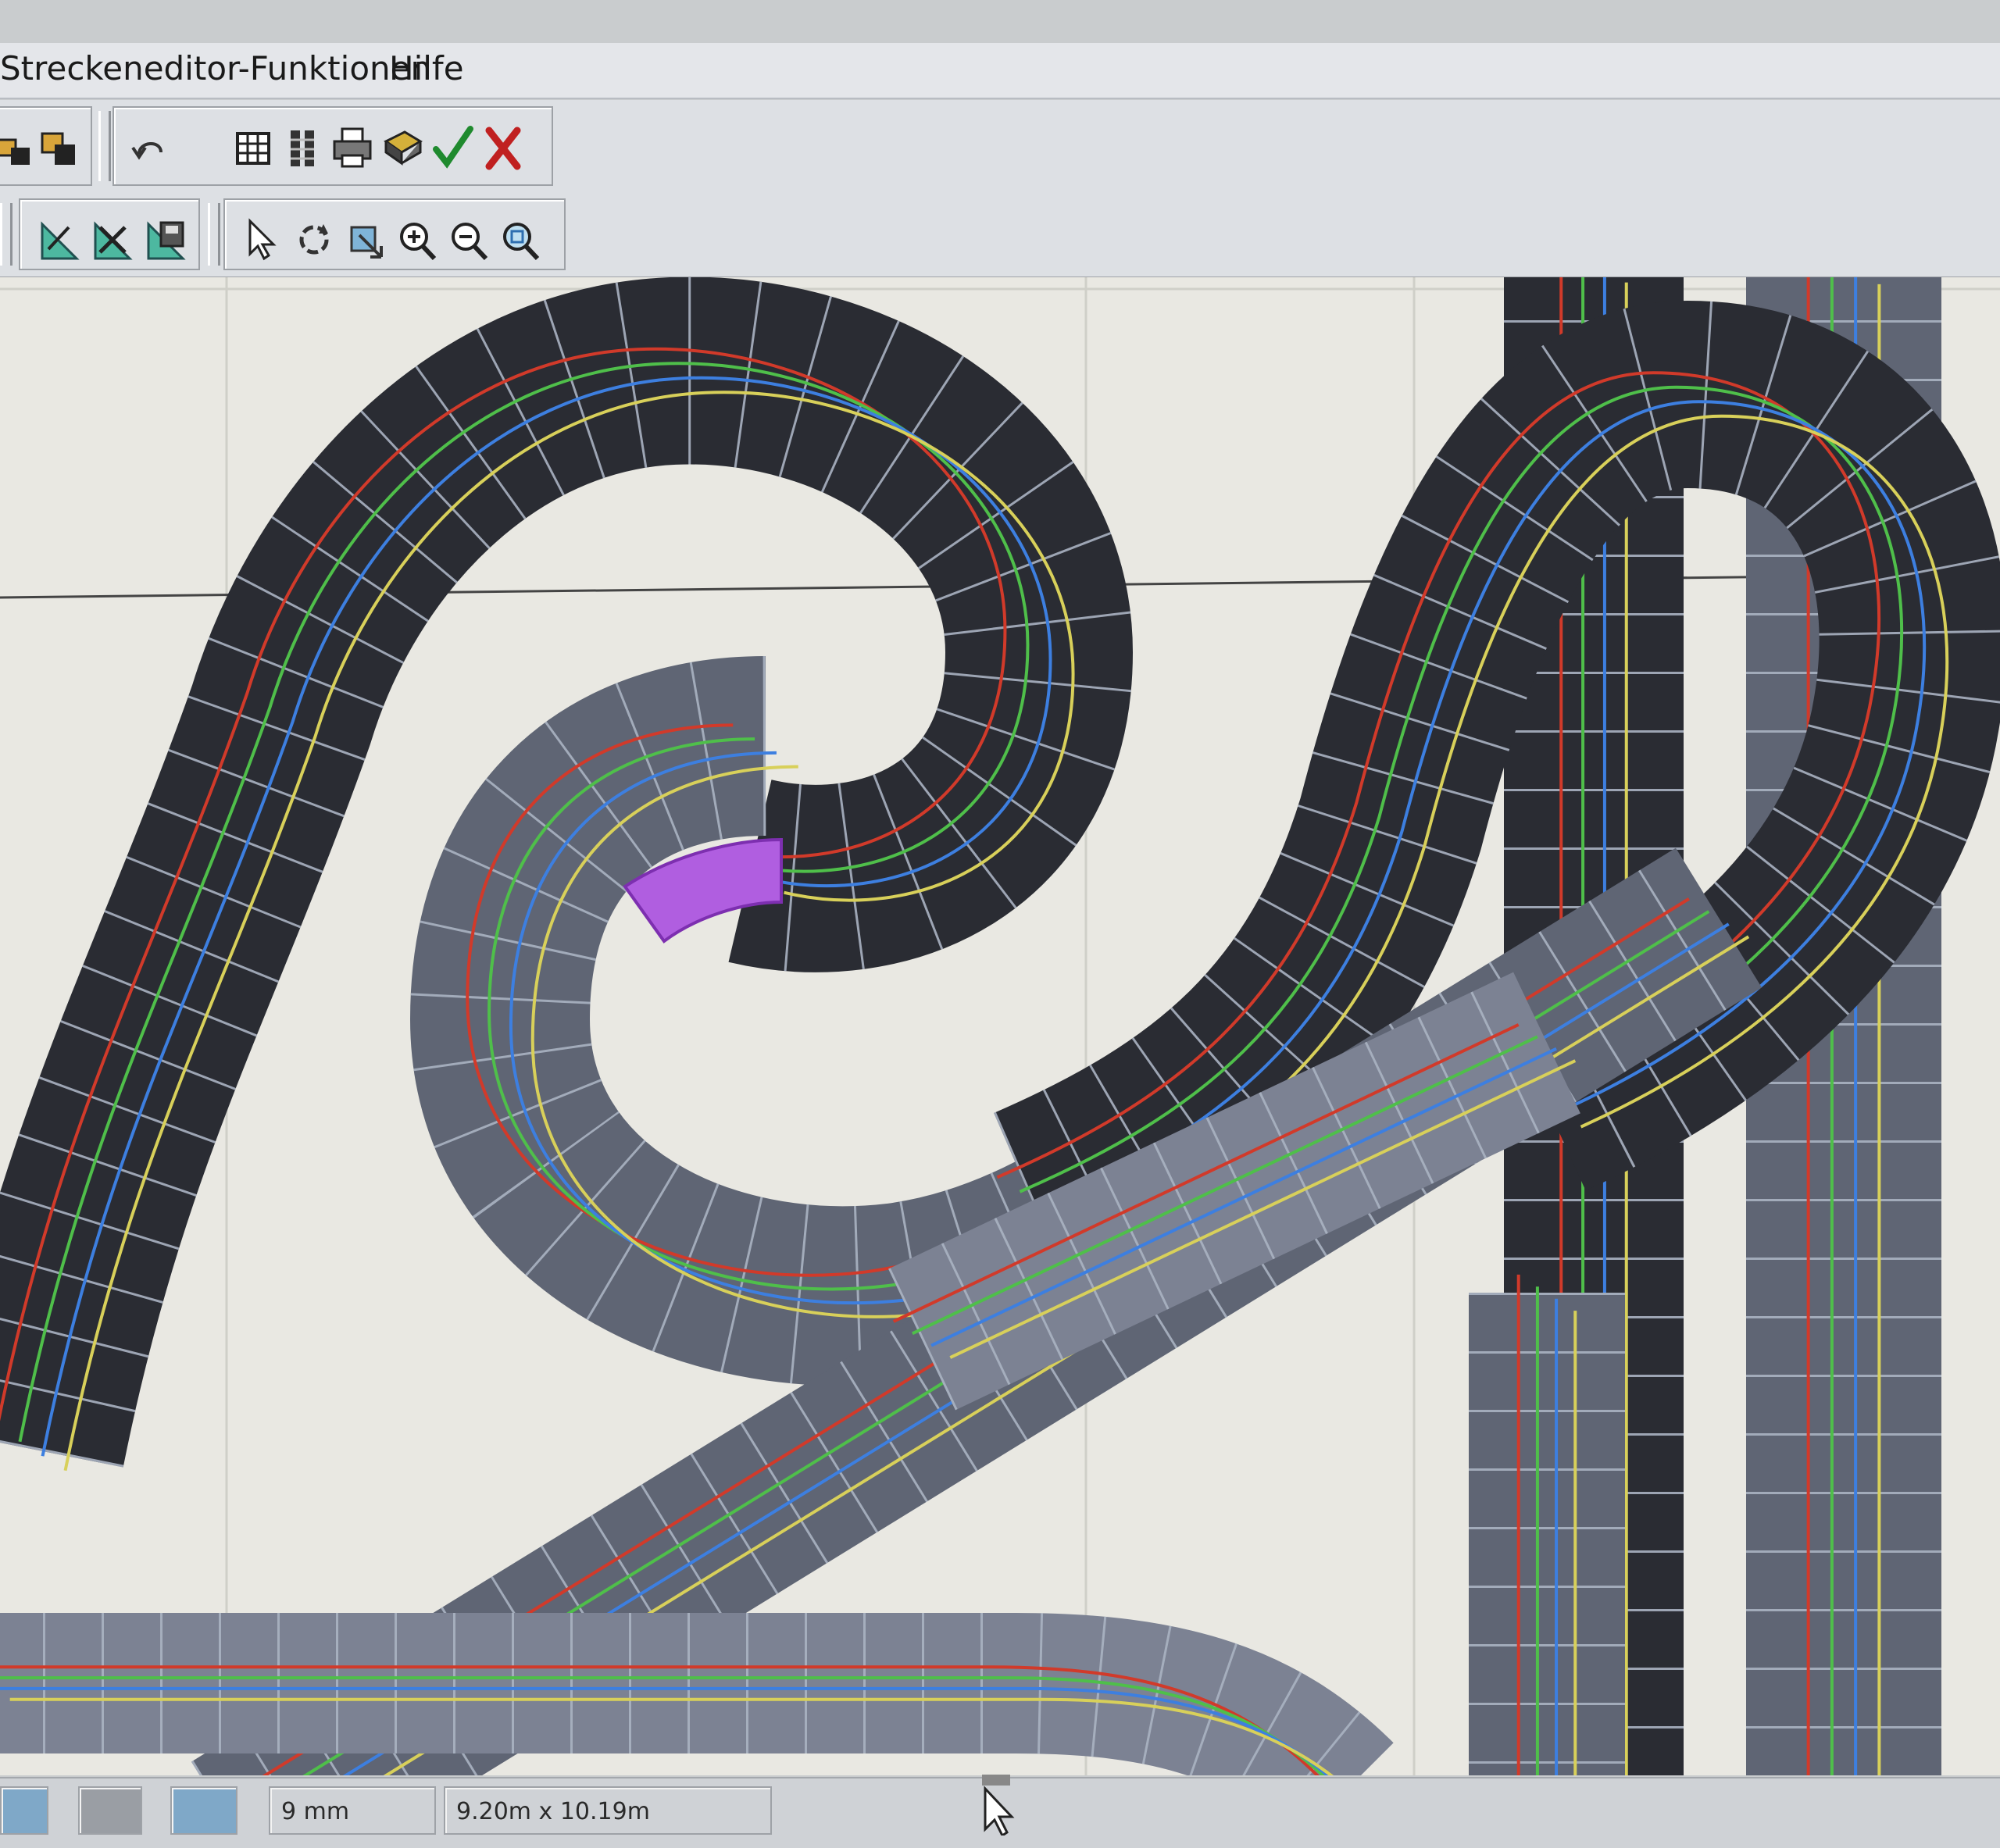  I want to click on menu-streckeneditor-funktionen: Streckeneditor-Funktionen, so click(216, 68).